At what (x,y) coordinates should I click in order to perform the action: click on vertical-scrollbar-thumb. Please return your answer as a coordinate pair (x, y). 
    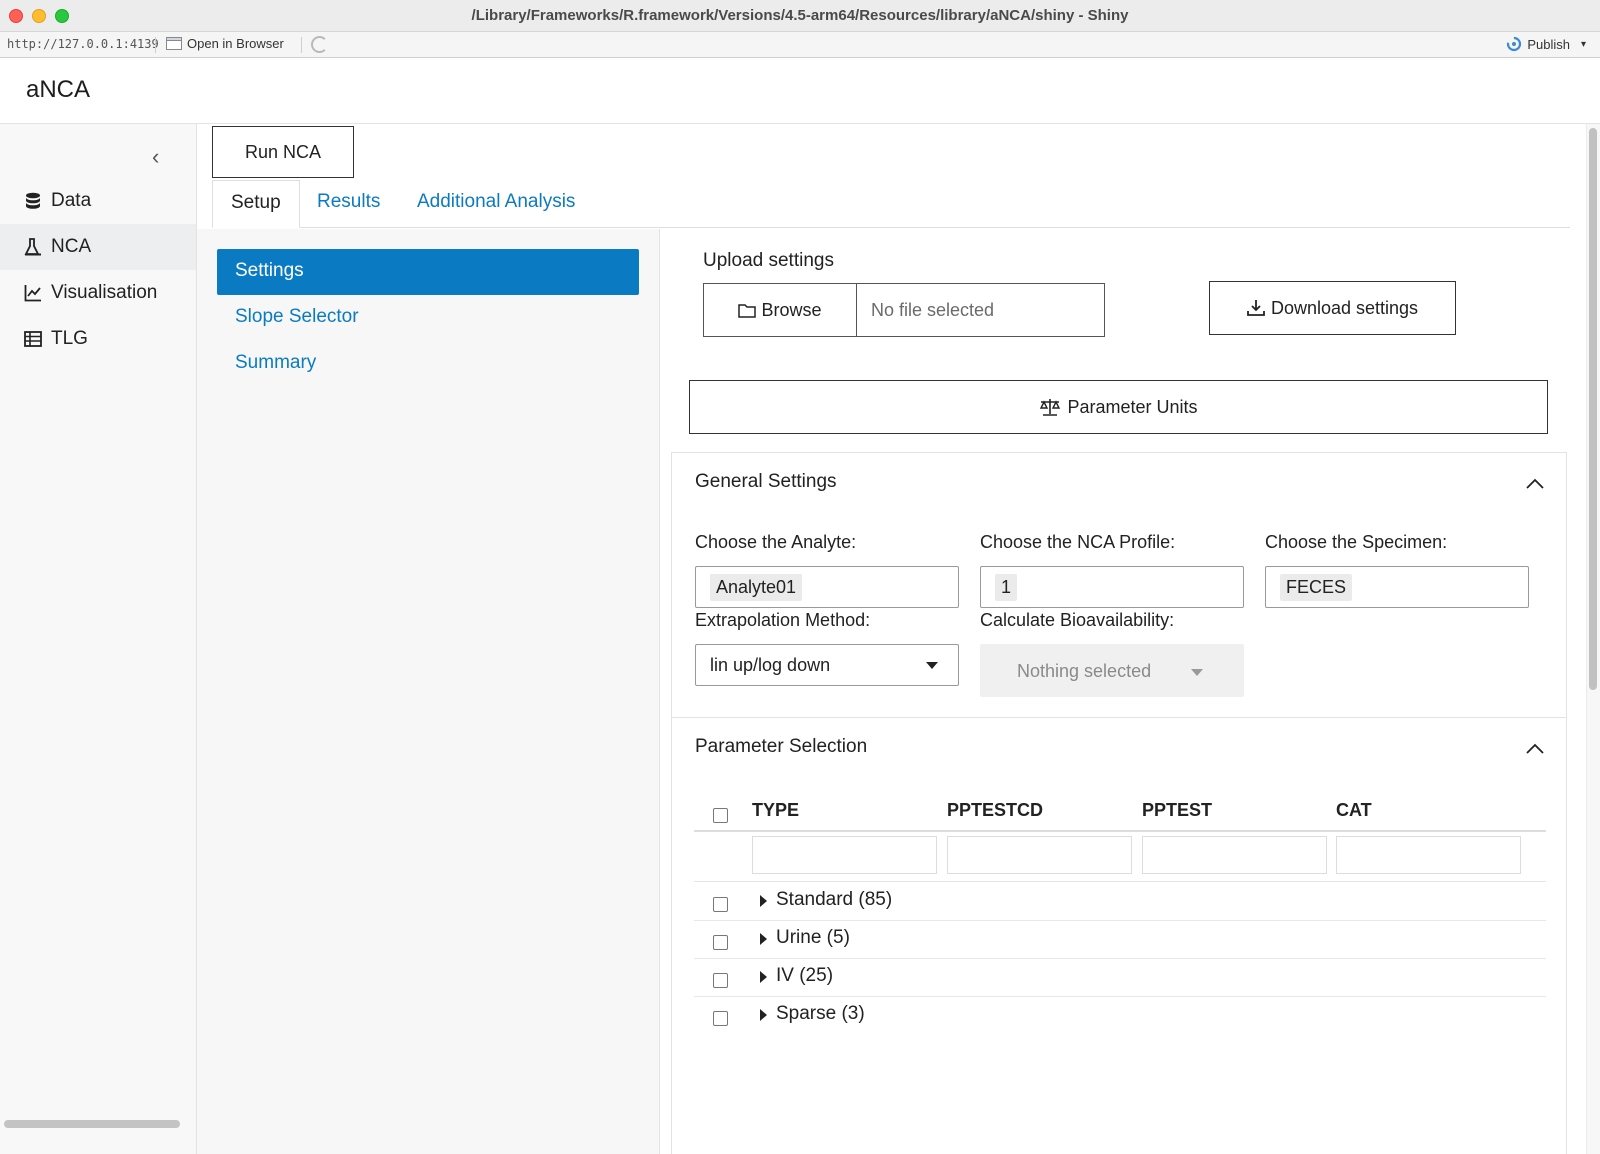
    Looking at the image, I should click on (1593, 409).